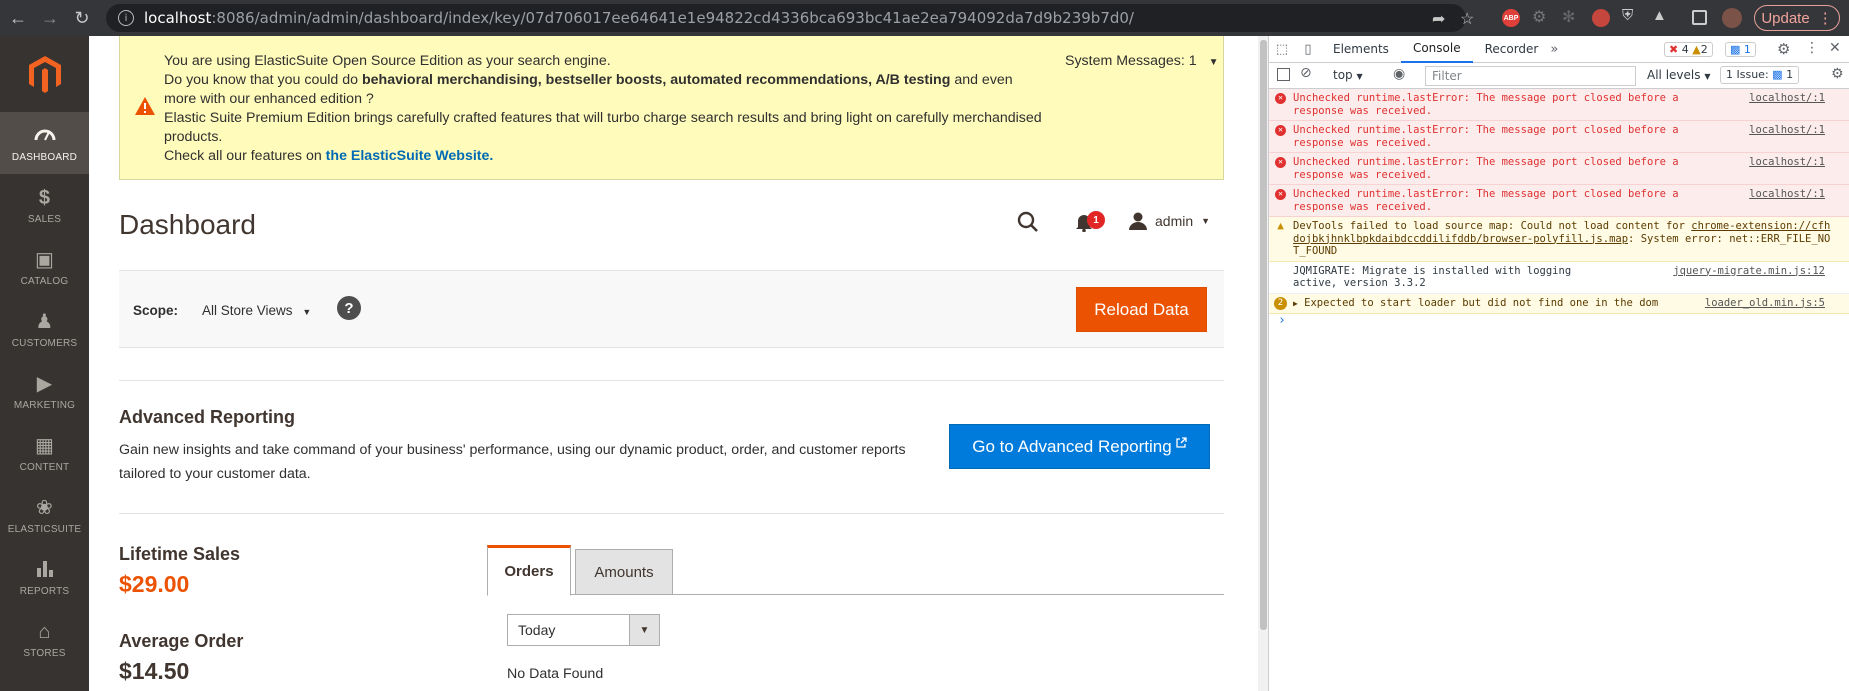  I want to click on help-icon: ?, so click(349, 308).